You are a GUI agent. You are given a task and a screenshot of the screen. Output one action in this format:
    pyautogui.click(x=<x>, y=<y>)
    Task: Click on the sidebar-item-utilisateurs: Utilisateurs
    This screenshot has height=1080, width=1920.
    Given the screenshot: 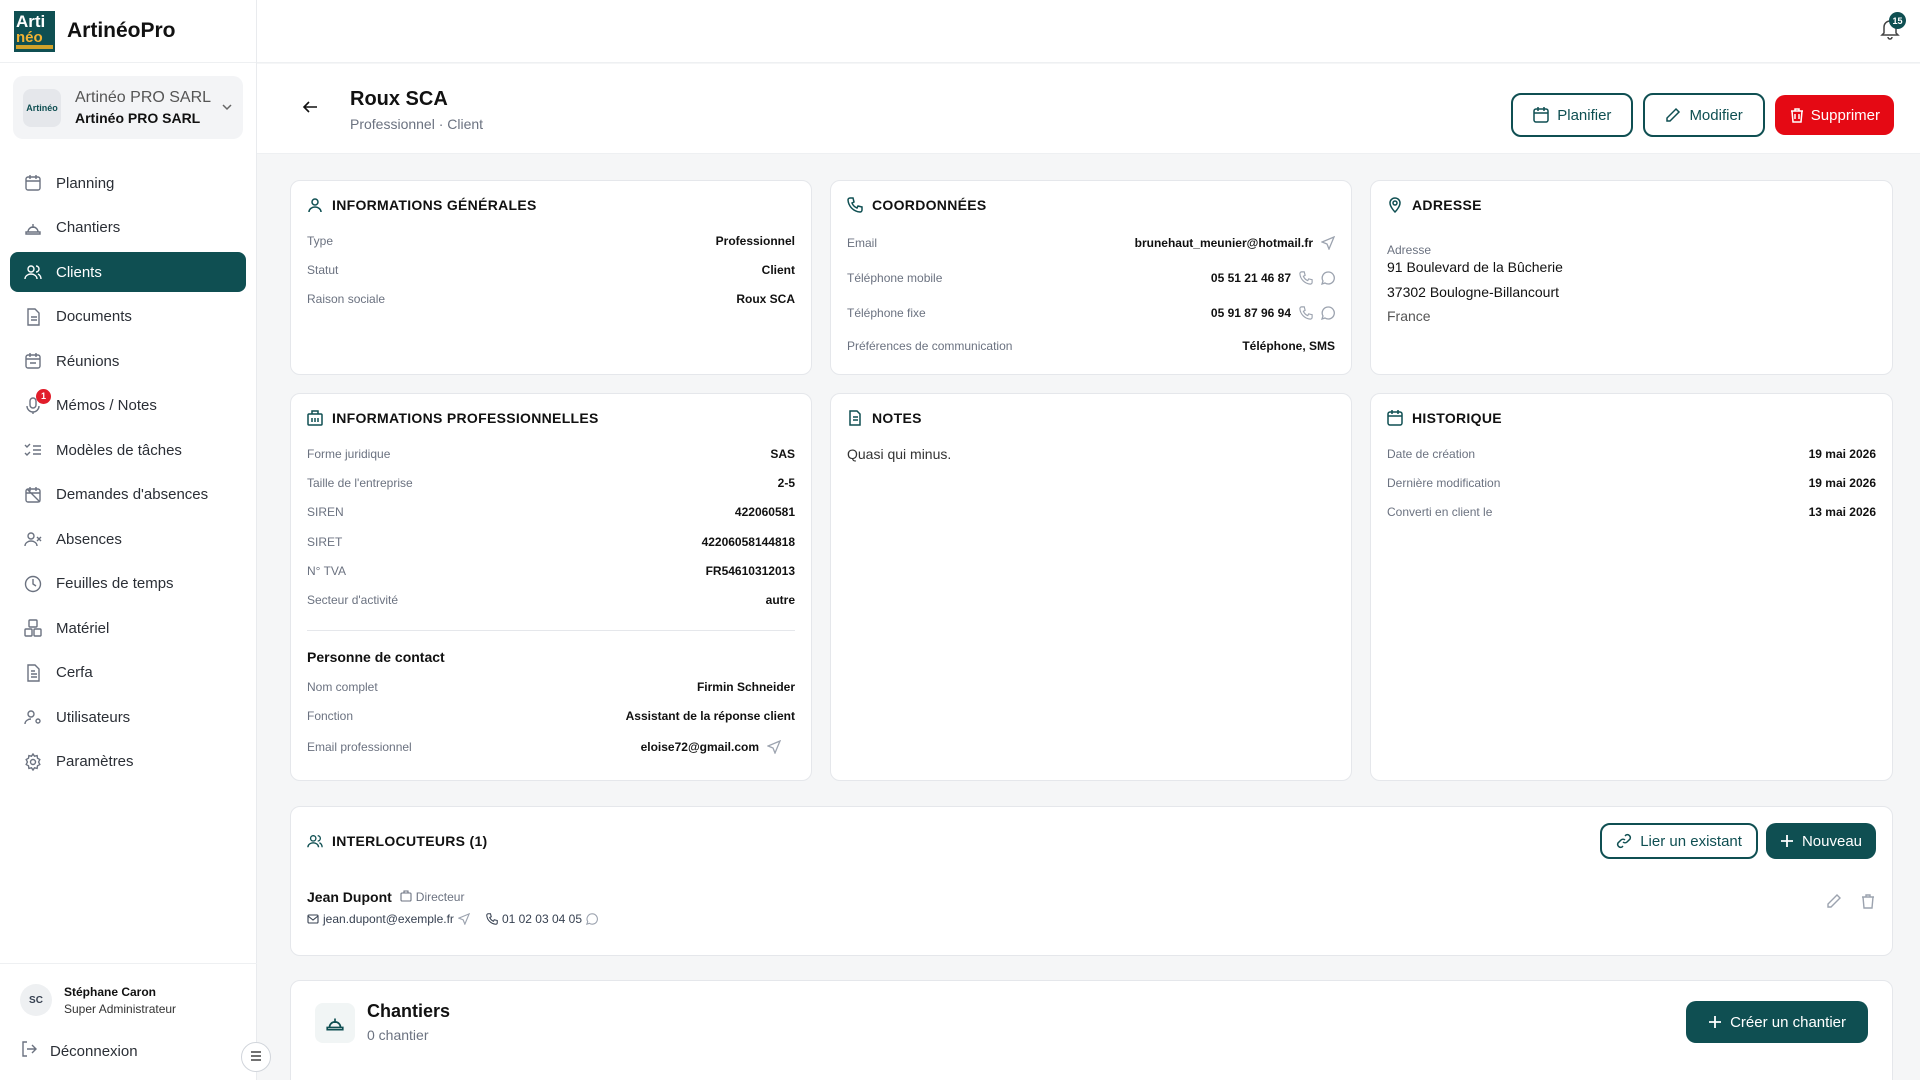 What is the action you would take?
    pyautogui.click(x=128, y=717)
    